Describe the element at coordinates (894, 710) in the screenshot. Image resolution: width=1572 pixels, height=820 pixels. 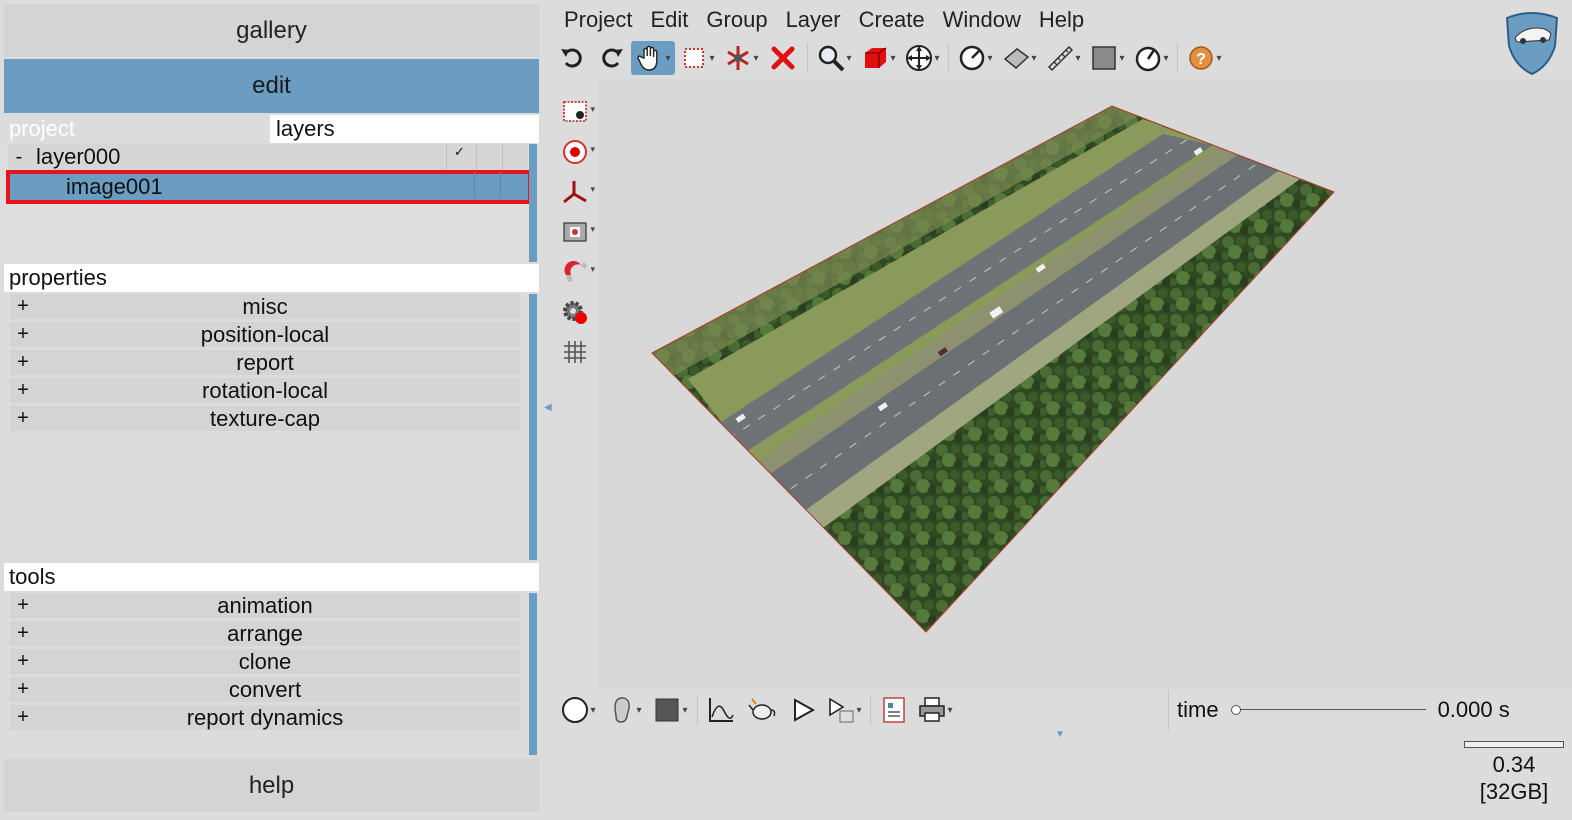
I see `report-button` at that location.